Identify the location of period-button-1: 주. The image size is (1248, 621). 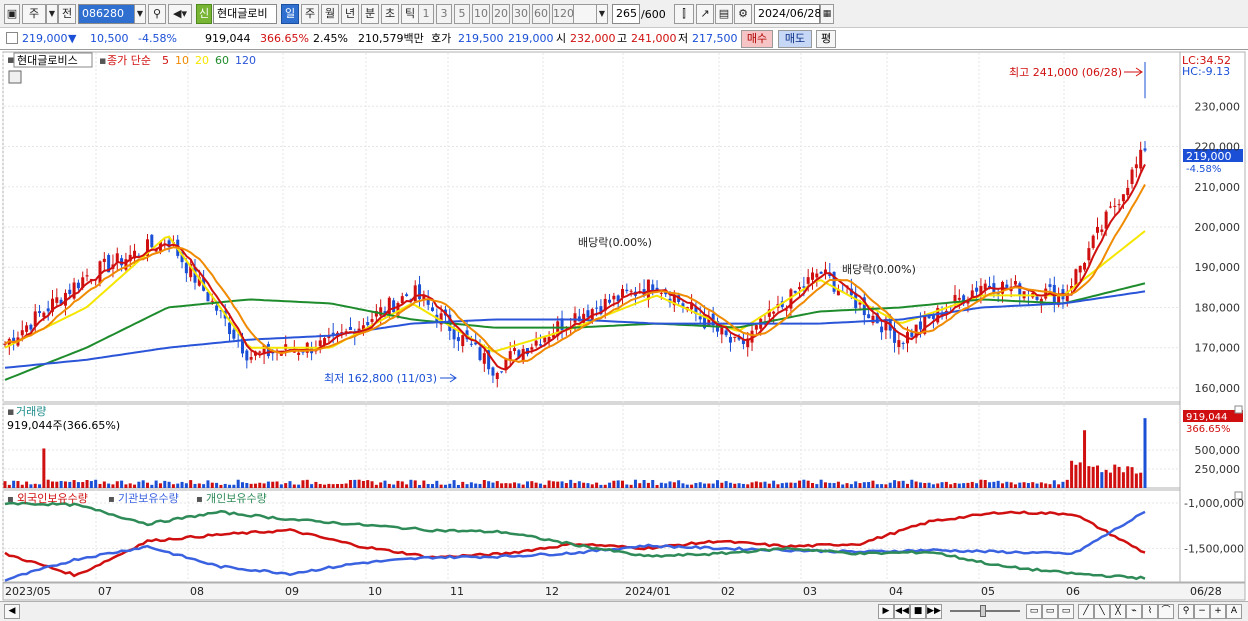
(310, 14).